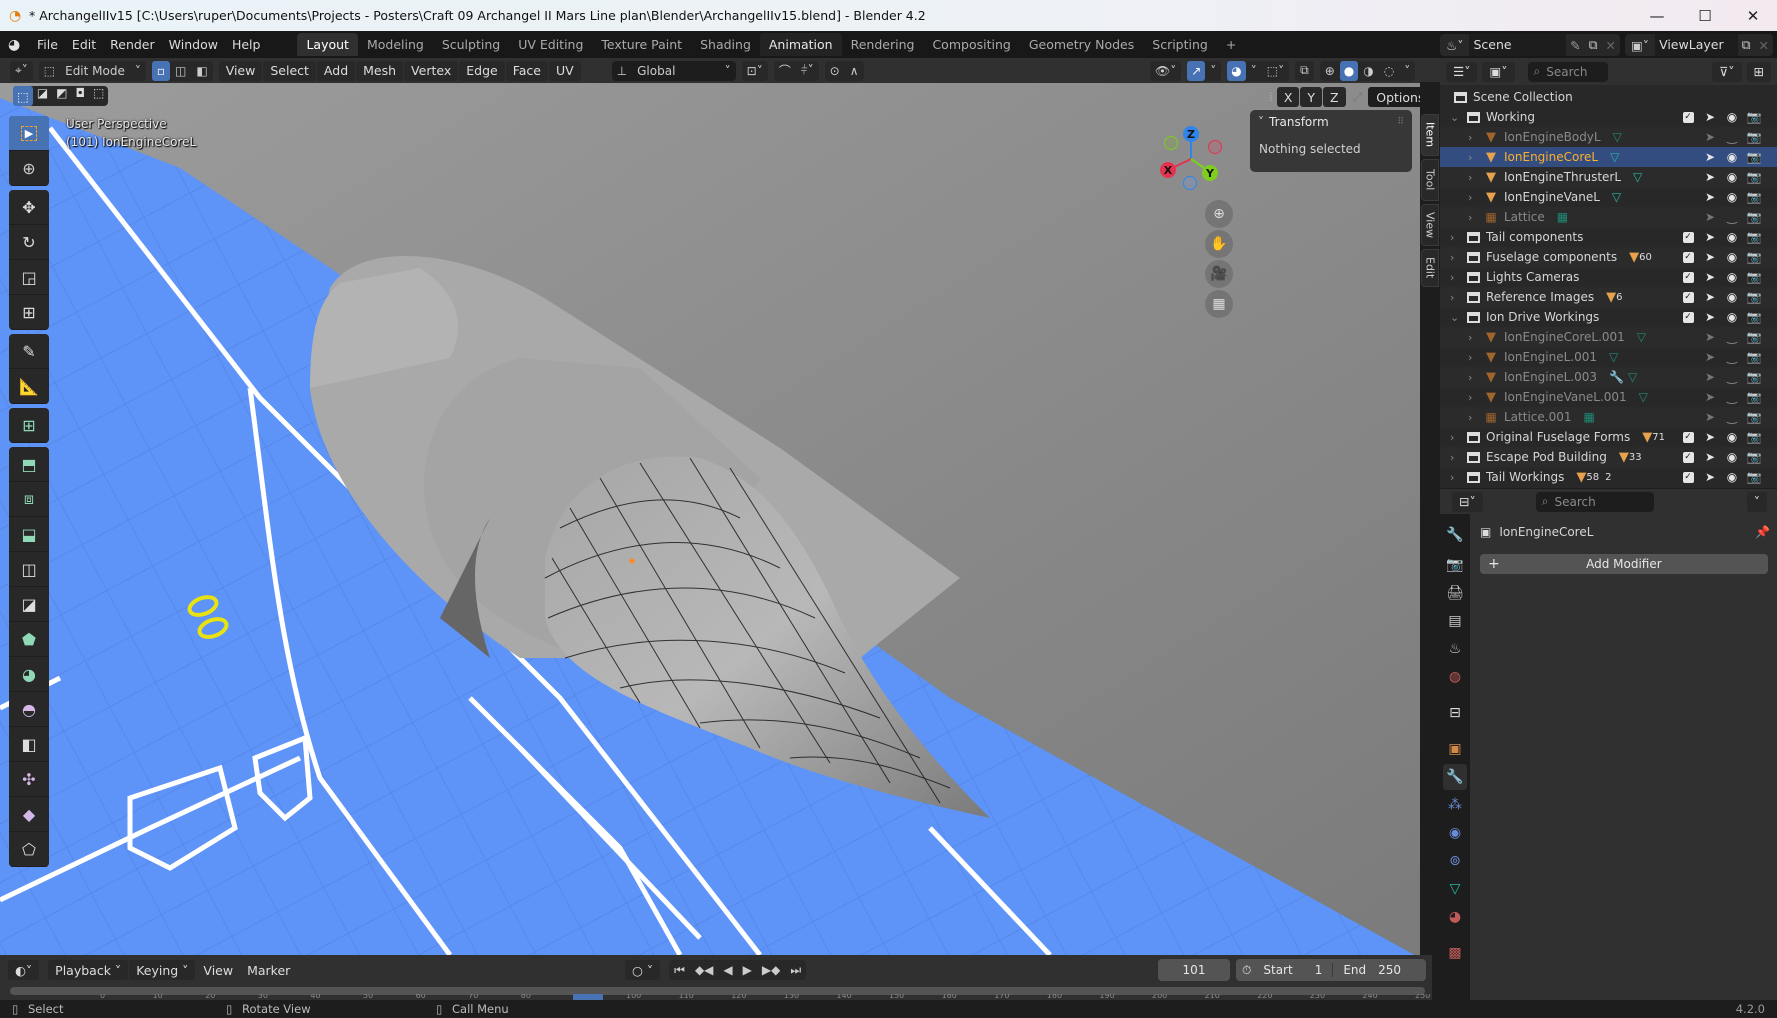 This screenshot has width=1777, height=1018. Describe the element at coordinates (29, 207) in the screenshot. I see `move-tool: ✥` at that location.